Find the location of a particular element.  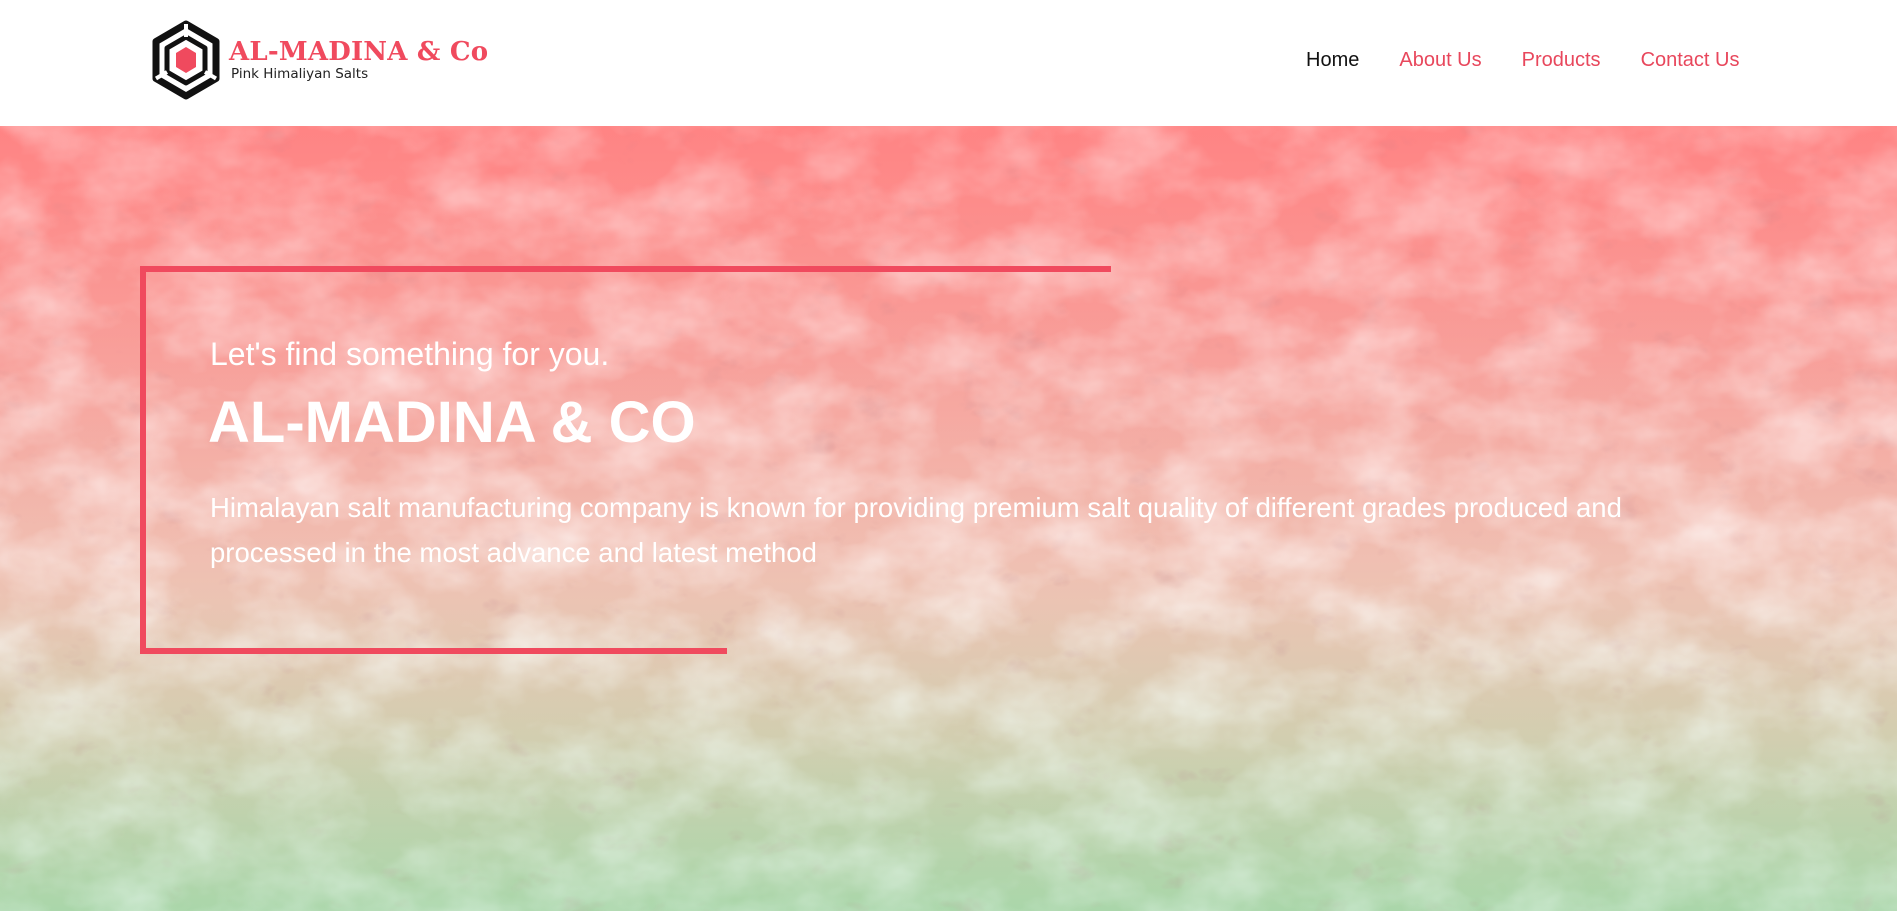

nav-home-link: Home is located at coordinates (1332, 60).